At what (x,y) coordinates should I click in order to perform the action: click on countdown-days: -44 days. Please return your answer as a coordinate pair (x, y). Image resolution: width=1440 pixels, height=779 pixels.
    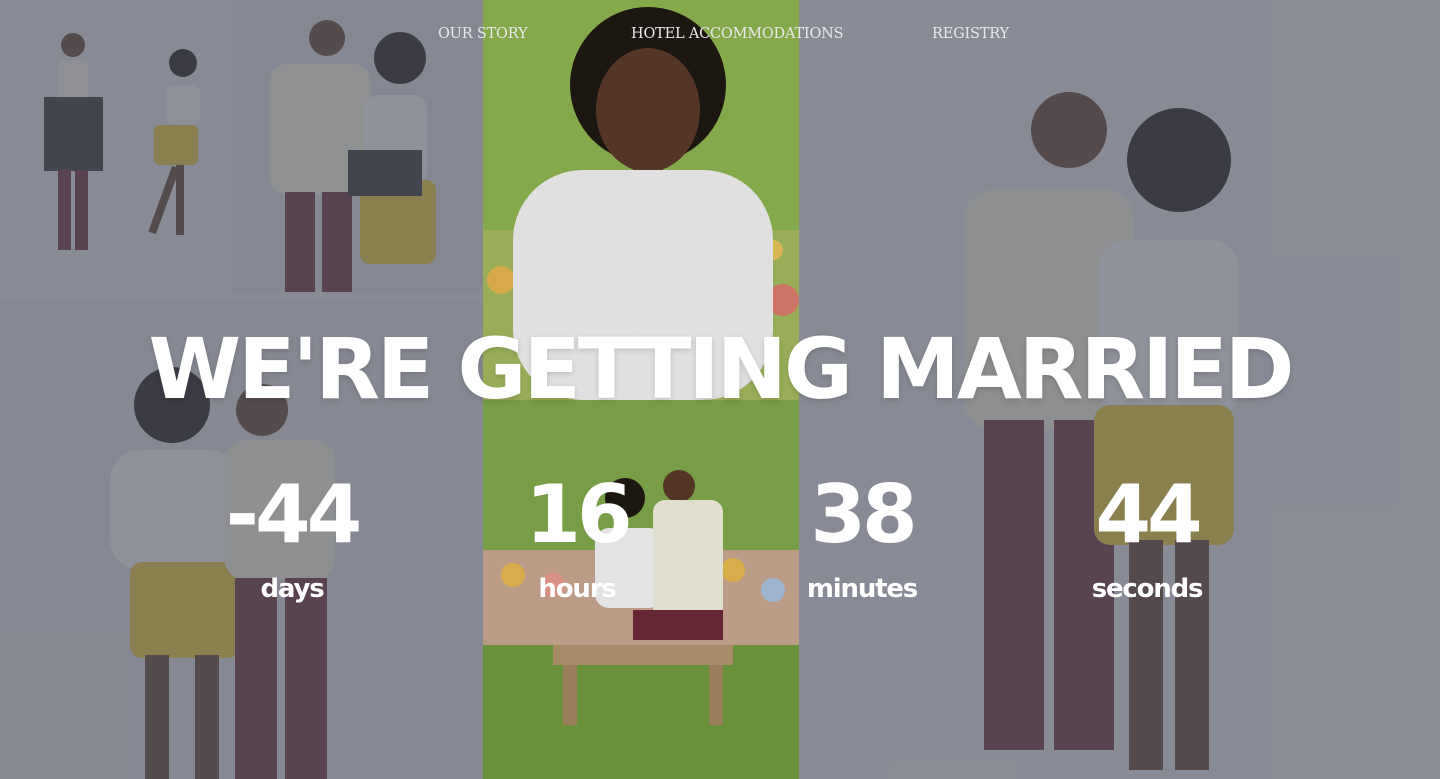
    Looking at the image, I should click on (292, 536).